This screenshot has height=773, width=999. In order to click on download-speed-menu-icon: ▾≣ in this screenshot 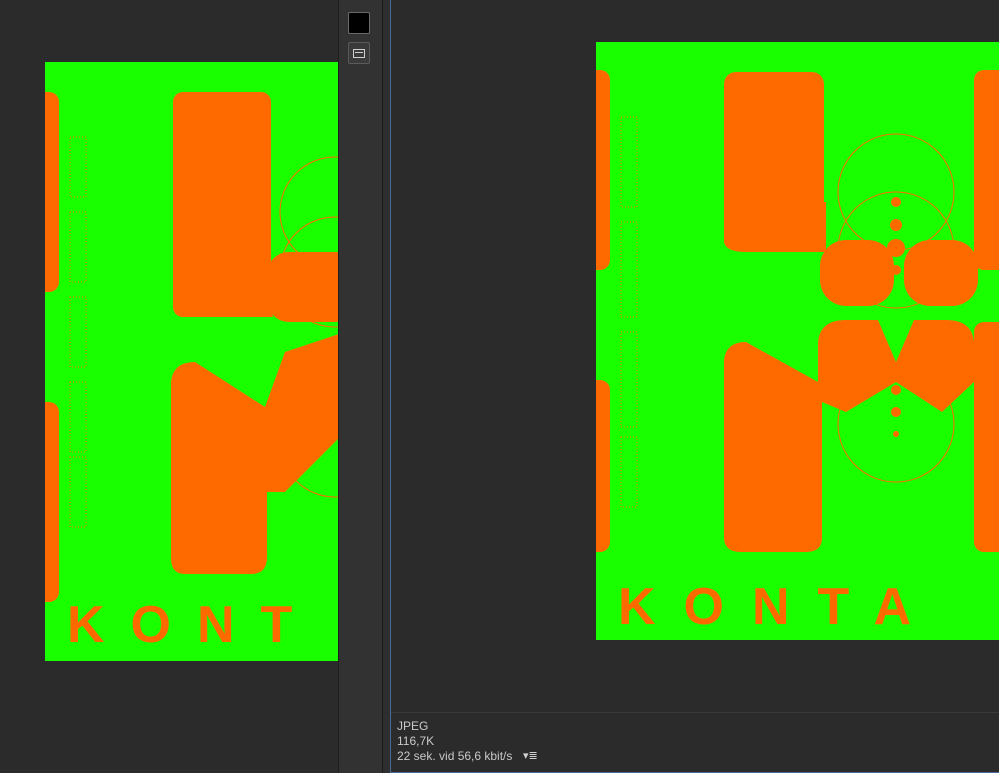, I will do `click(530, 756)`.